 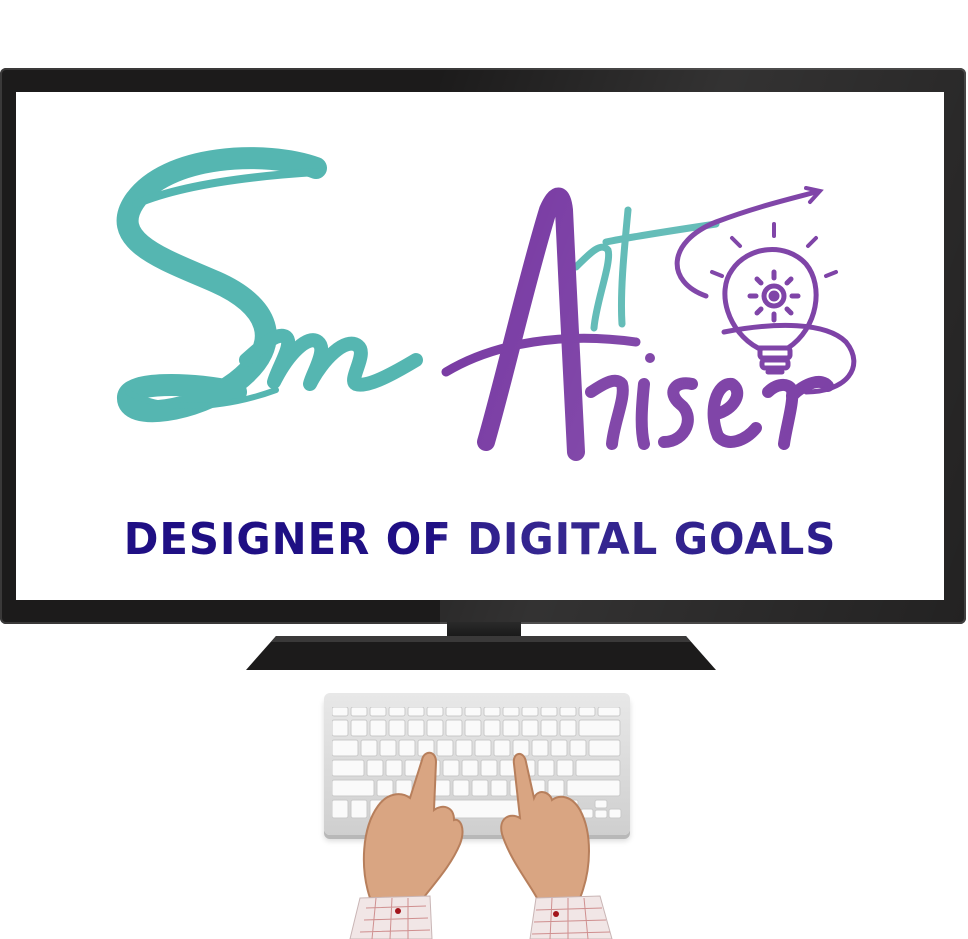 I want to click on lightbulb-gear-icon, so click(x=774, y=298).